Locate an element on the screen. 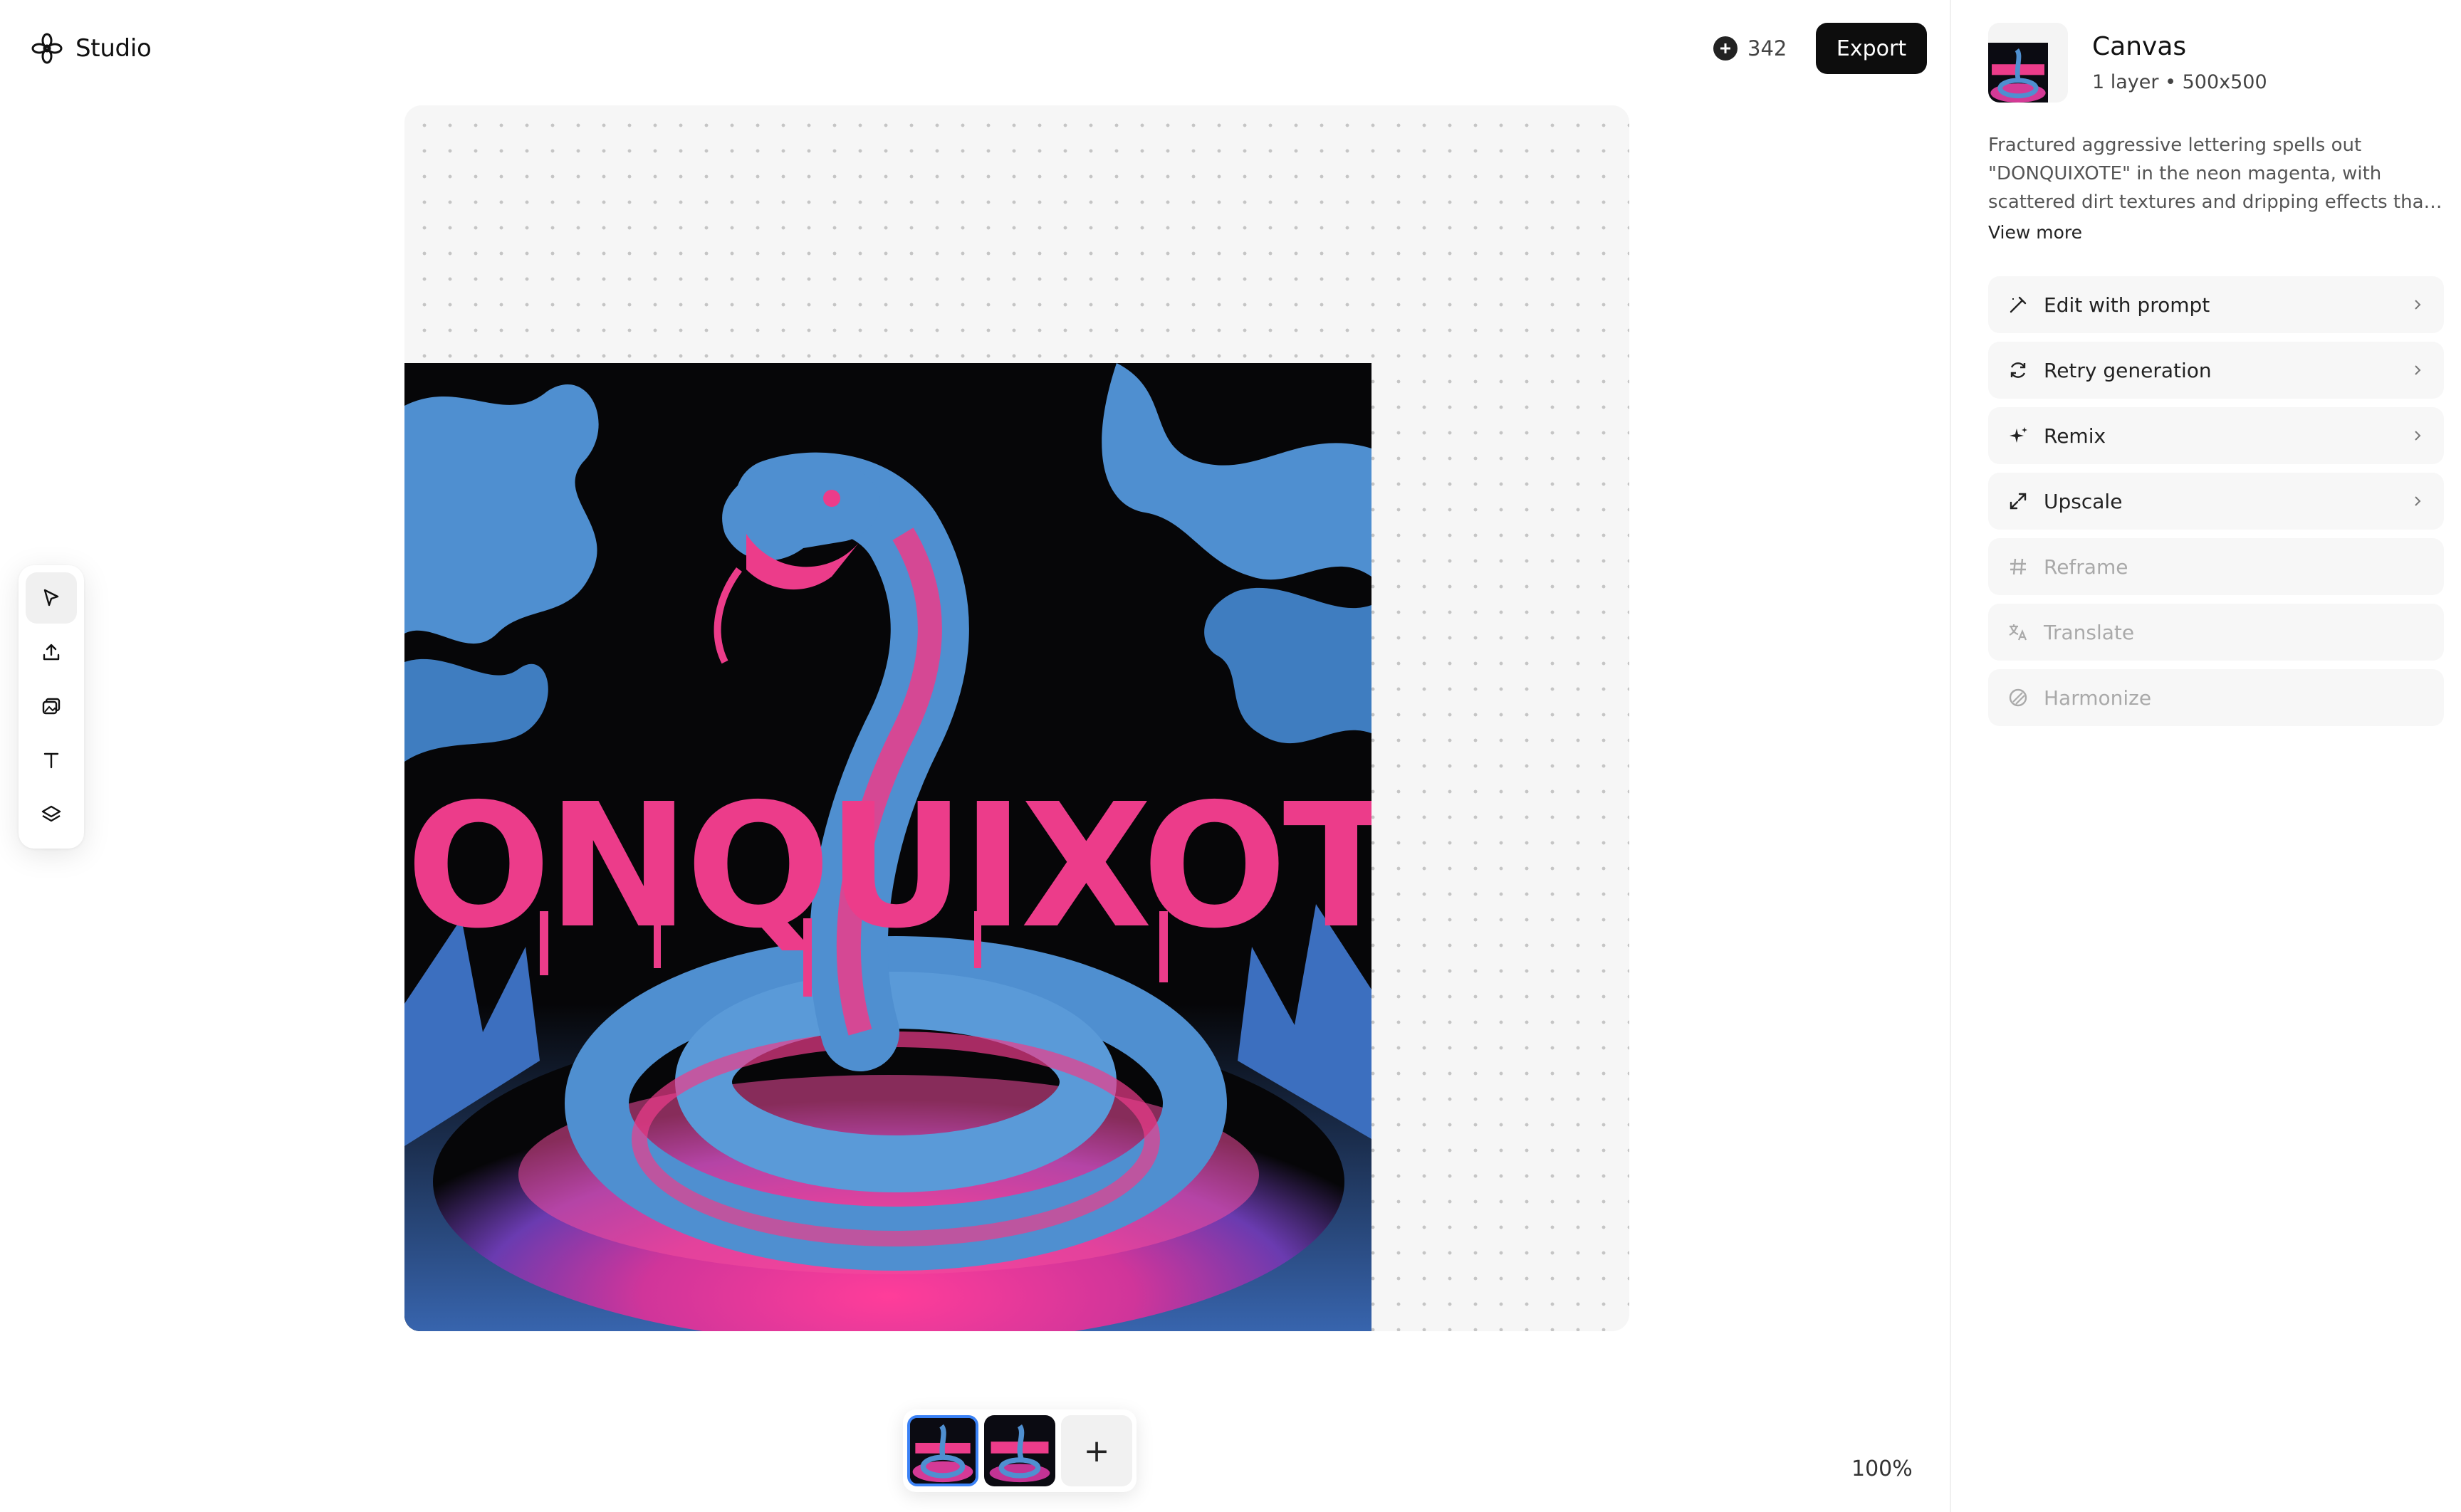 Image resolution: width=2461 pixels, height=1512 pixels. image-icon is located at coordinates (52, 706).